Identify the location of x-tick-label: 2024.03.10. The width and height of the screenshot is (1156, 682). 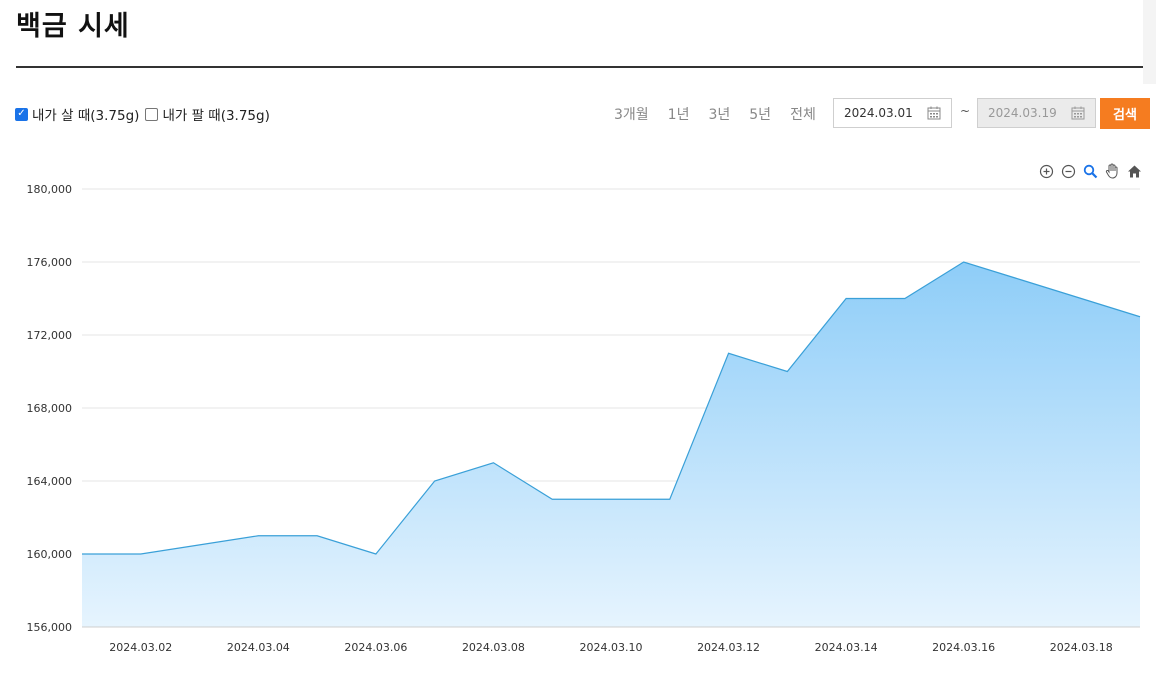
(611, 647).